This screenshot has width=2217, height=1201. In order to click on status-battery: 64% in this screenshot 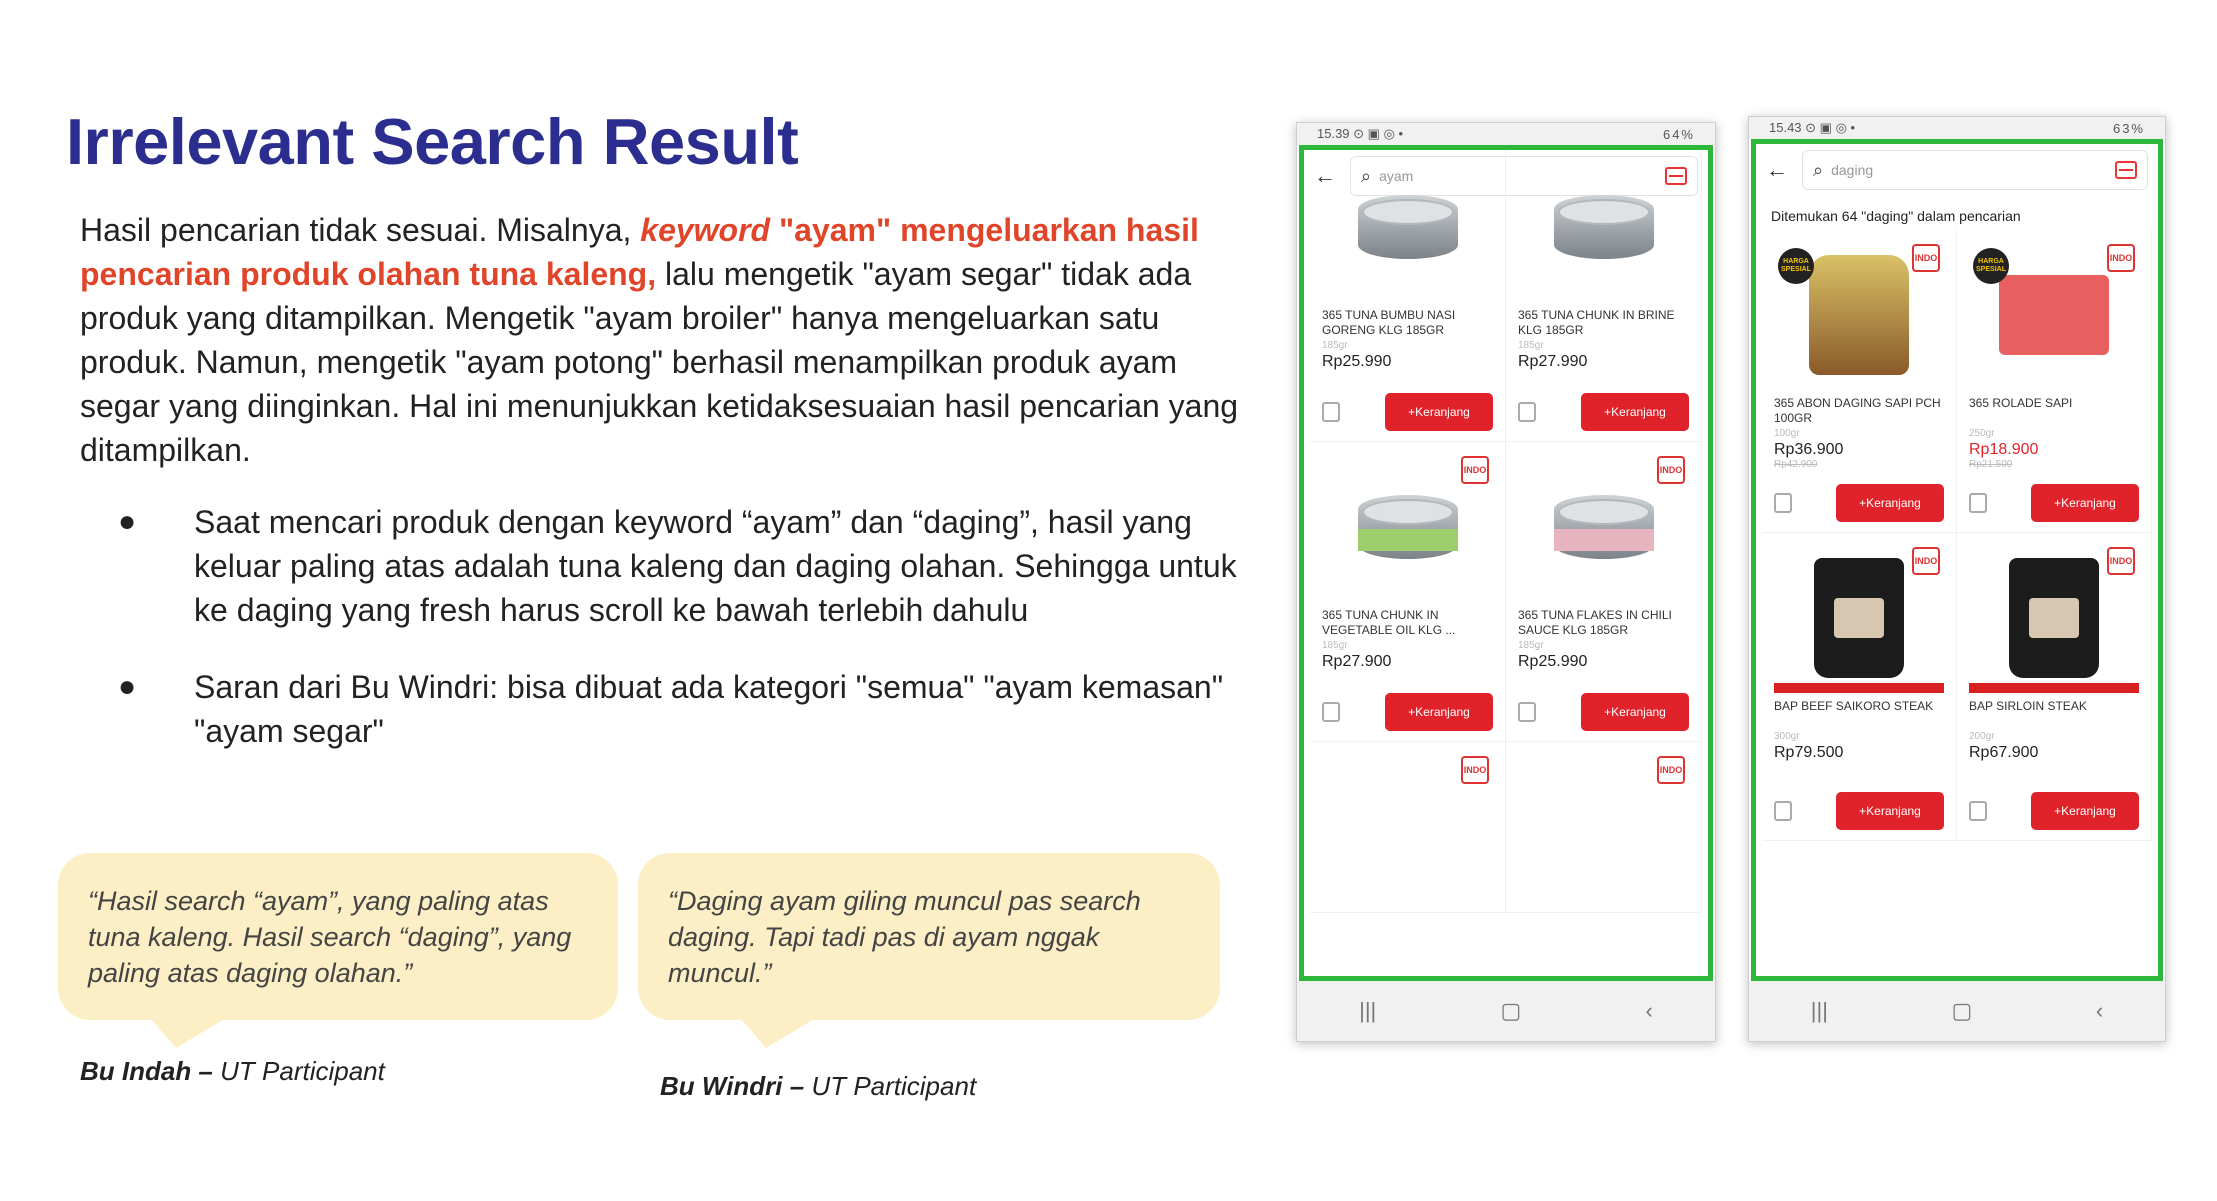, I will do `click(1678, 134)`.